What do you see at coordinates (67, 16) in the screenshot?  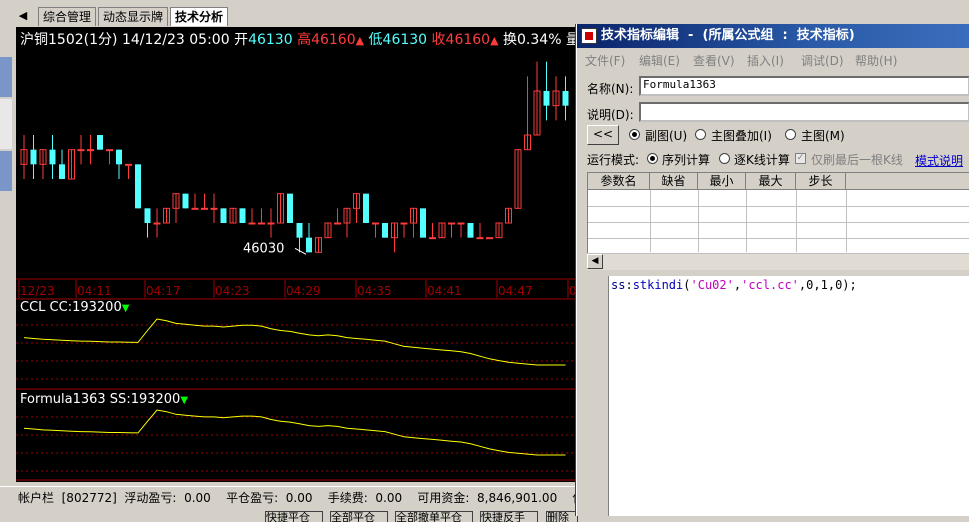 I see `tab-comprehensive-management: 综合管理` at bounding box center [67, 16].